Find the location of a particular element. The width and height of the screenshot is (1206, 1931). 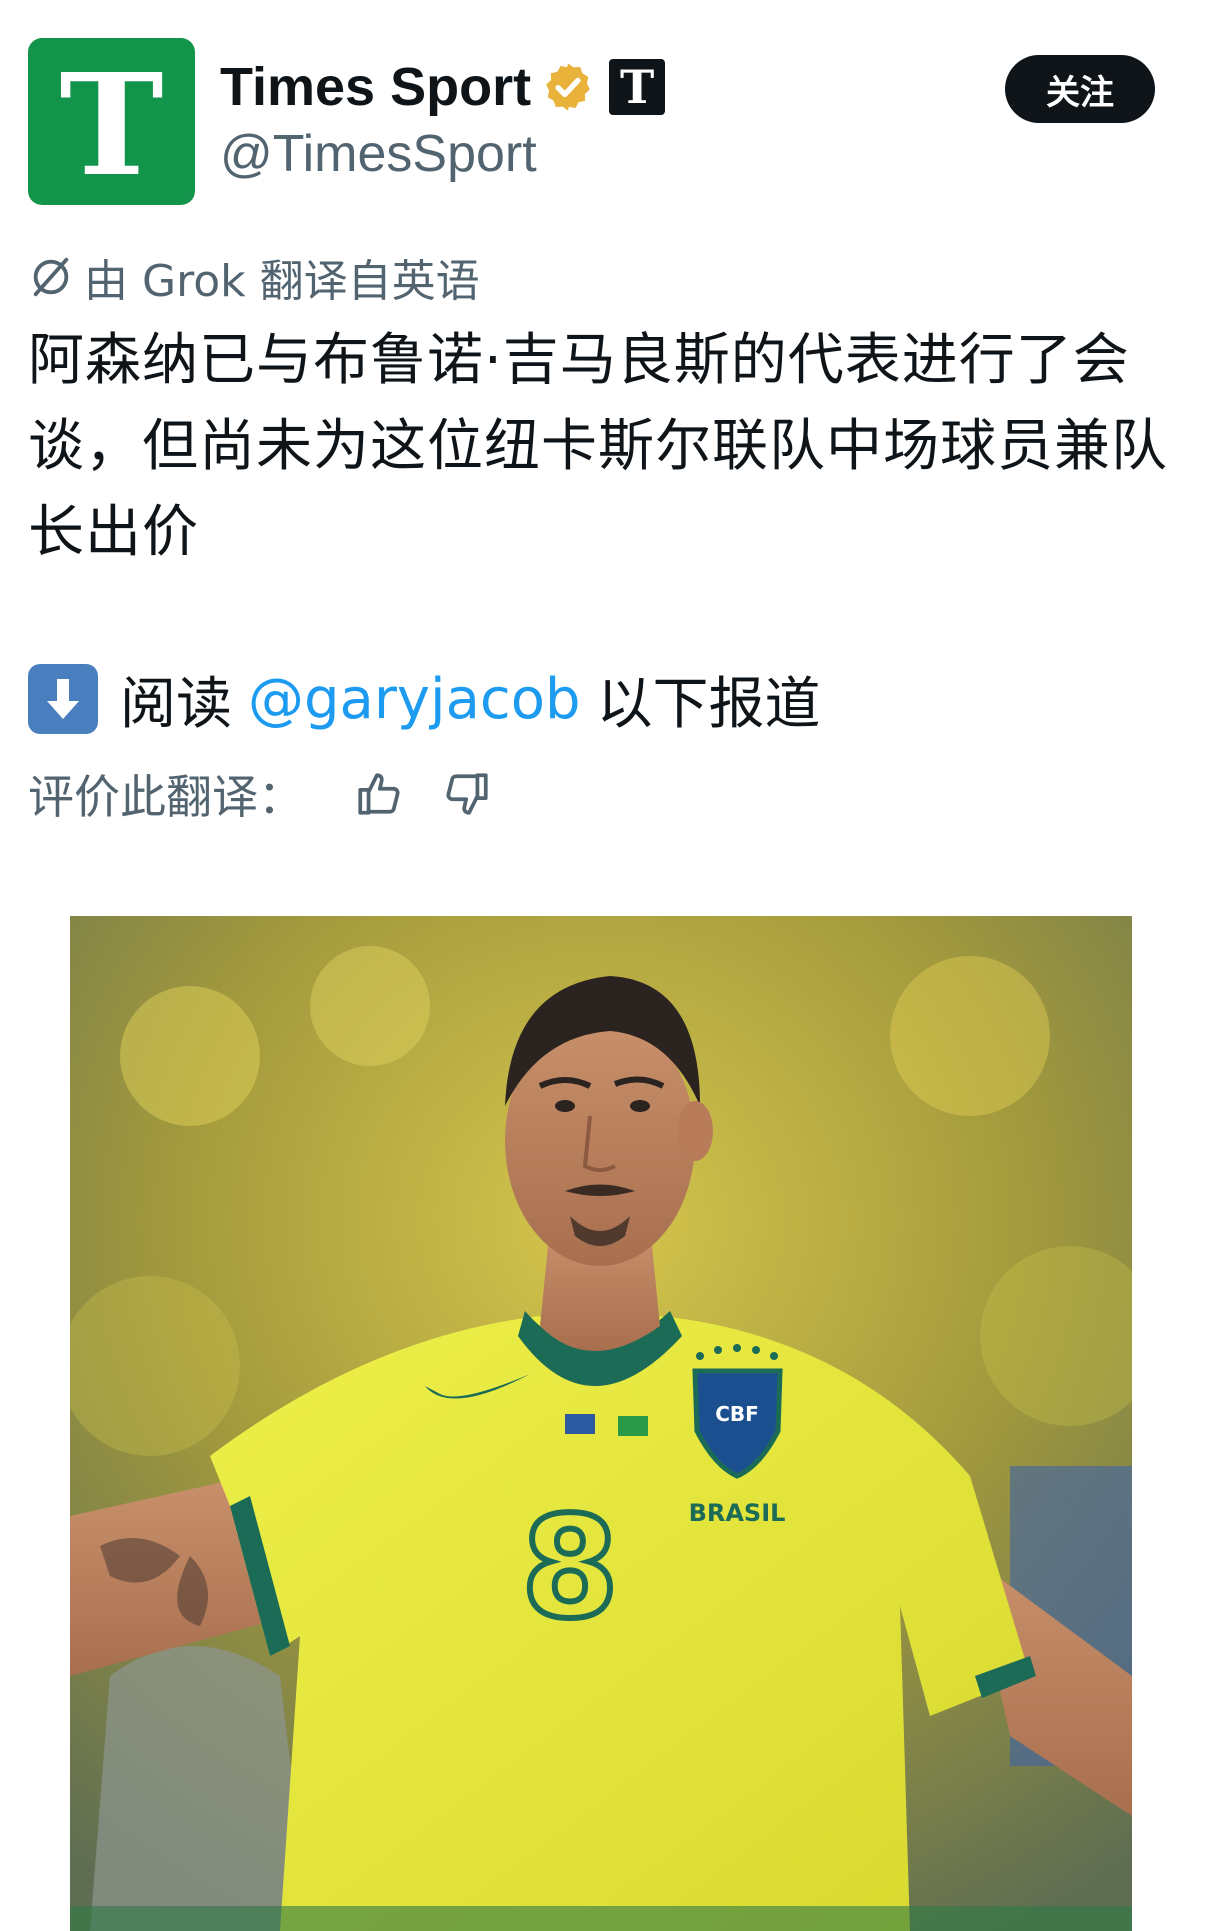

account-name-row: Times Sport T is located at coordinates (443, 87).